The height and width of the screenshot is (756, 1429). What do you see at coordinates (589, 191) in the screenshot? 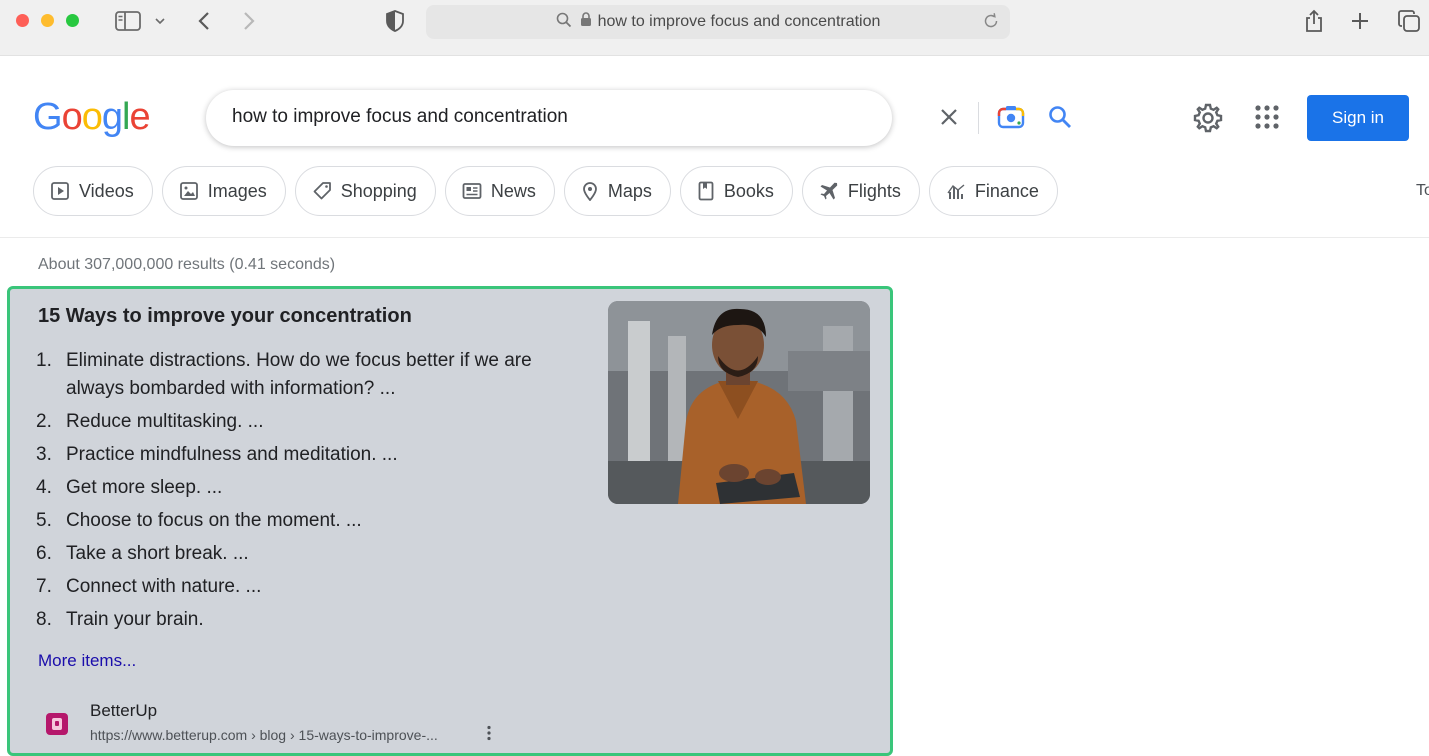
I see `pin-icon` at bounding box center [589, 191].